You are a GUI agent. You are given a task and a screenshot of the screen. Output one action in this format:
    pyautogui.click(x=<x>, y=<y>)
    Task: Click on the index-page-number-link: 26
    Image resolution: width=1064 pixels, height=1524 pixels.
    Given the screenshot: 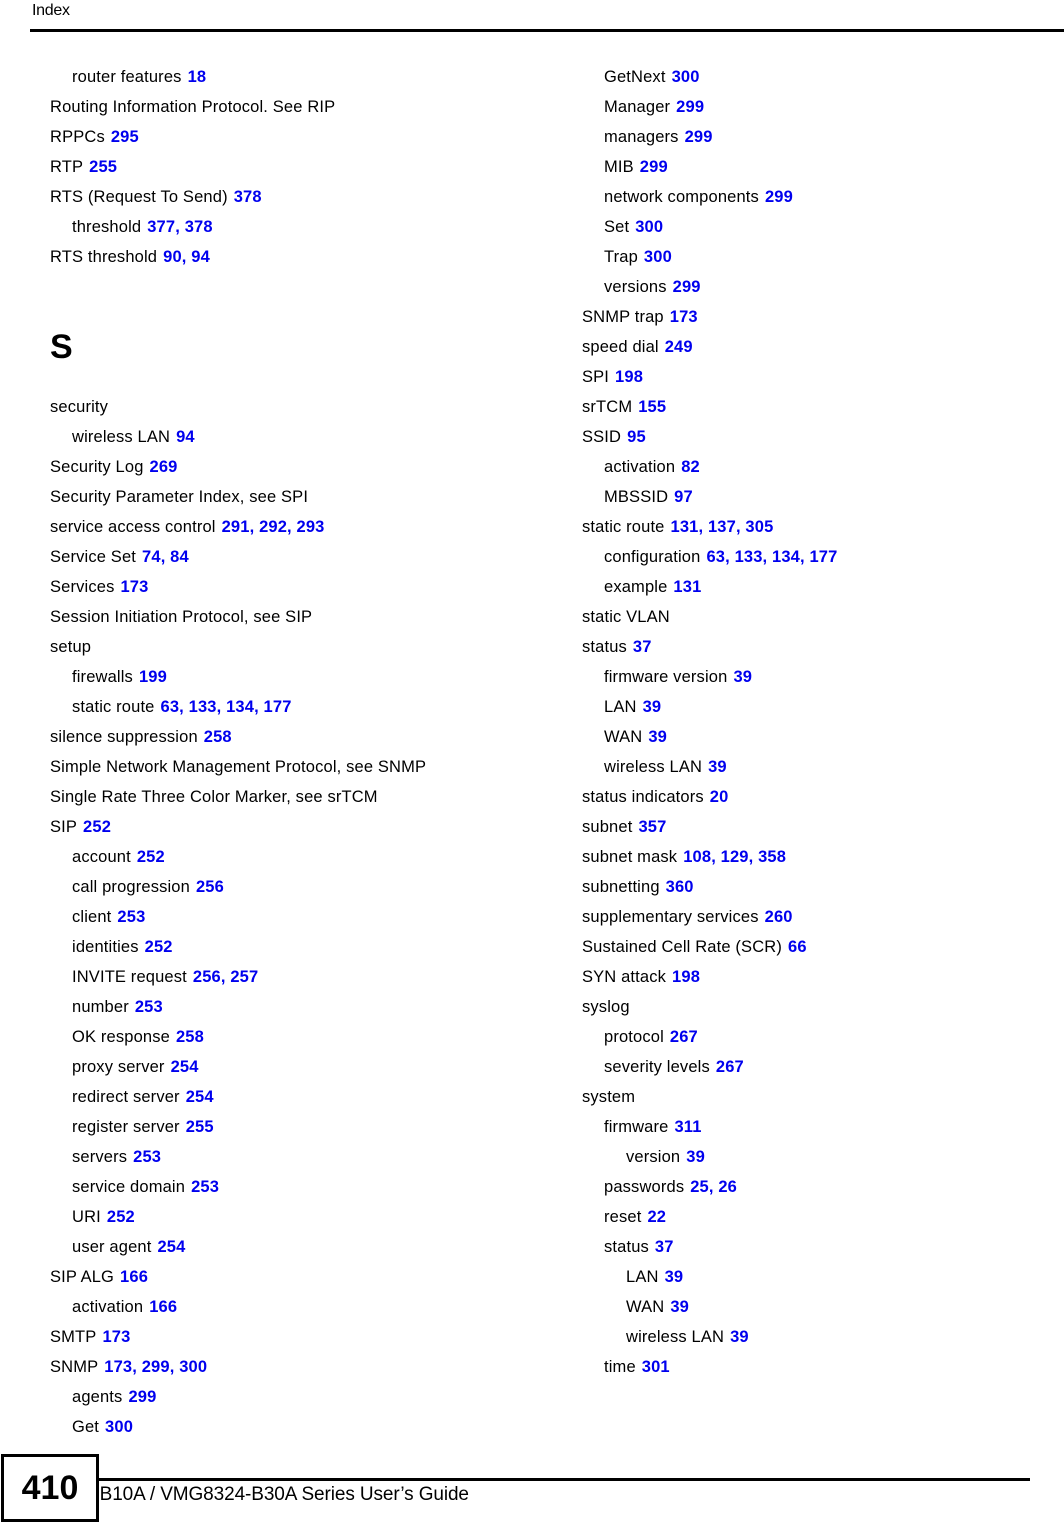 What is the action you would take?
    pyautogui.click(x=727, y=1187)
    